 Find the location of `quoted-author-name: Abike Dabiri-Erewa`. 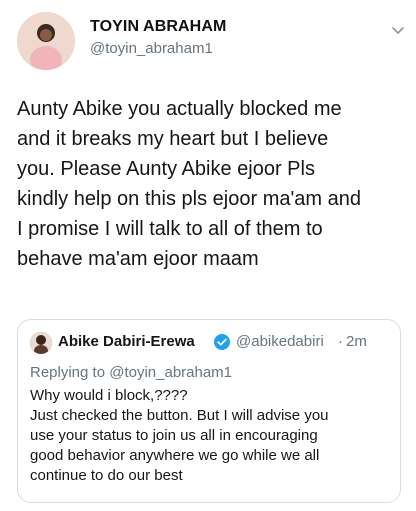

quoted-author-name: Abike Dabiri-Erewa is located at coordinates (126, 341).